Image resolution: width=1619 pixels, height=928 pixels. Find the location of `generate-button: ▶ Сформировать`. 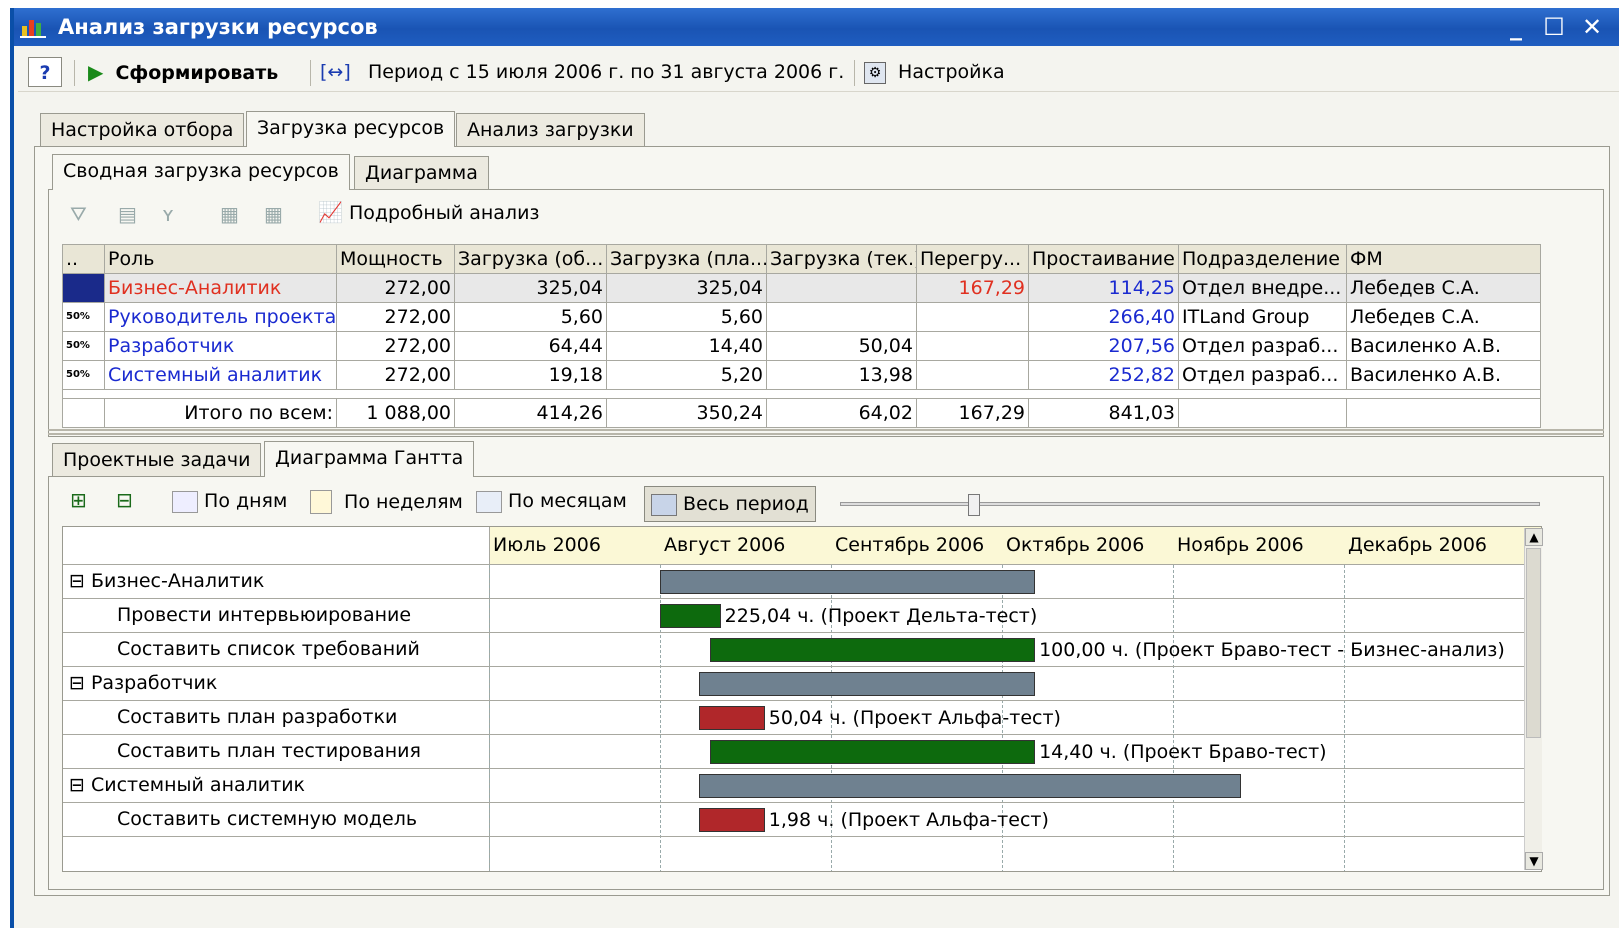

generate-button: ▶ Сформировать is located at coordinates (183, 72).